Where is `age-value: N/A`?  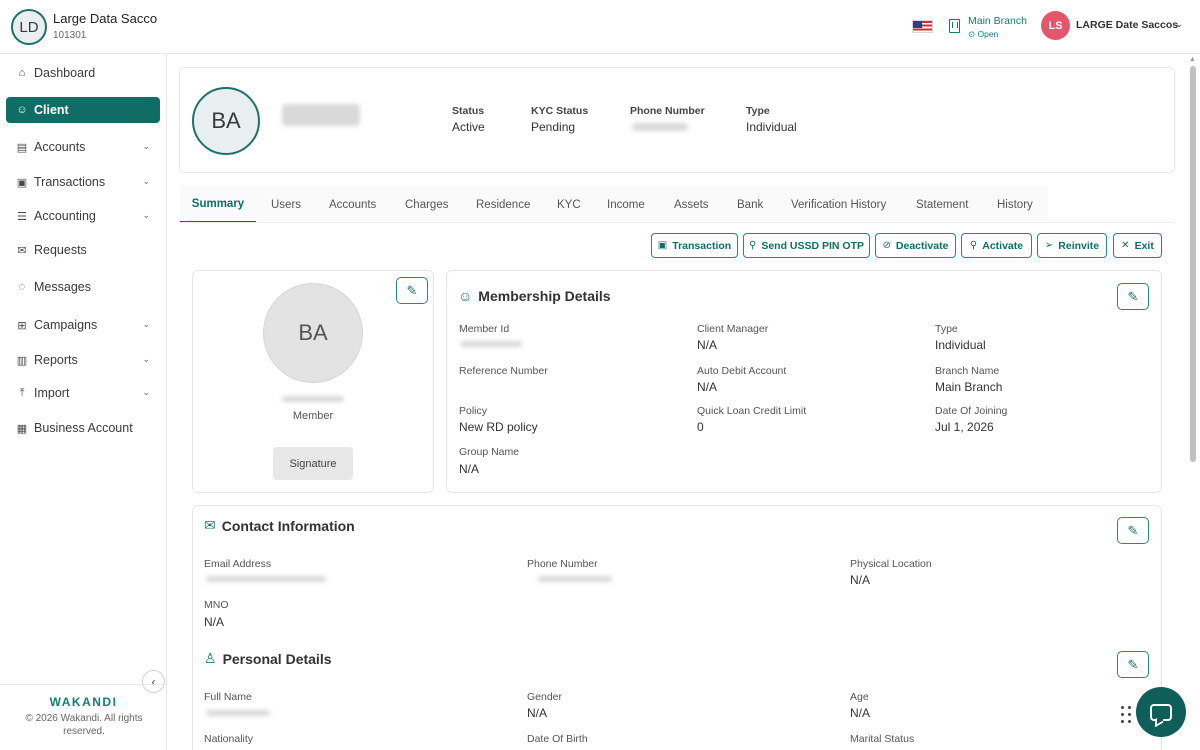 age-value: N/A is located at coordinates (860, 713).